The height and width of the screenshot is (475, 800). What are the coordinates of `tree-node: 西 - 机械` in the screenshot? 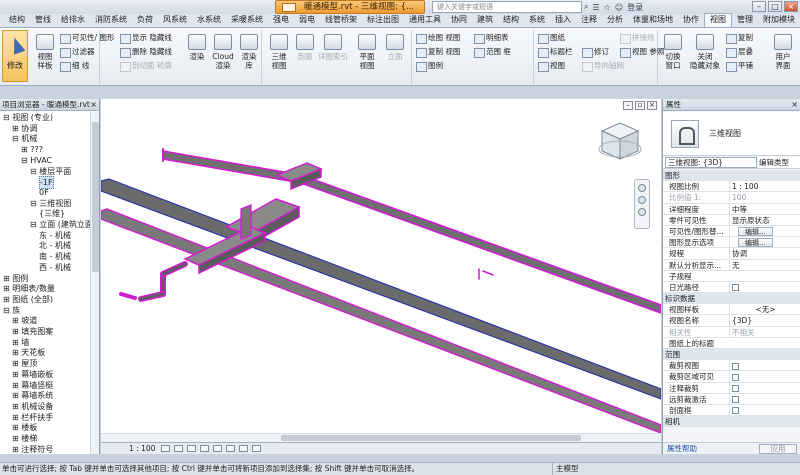 It's located at (55, 267).